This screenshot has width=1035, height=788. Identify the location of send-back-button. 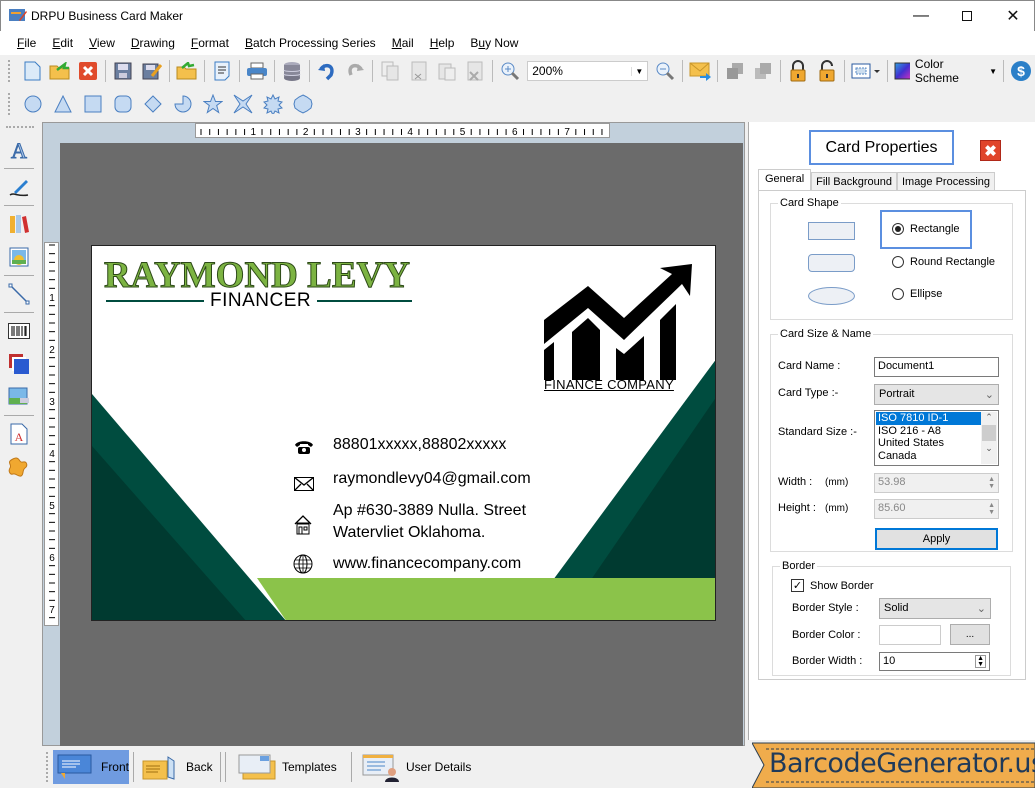
(763, 71).